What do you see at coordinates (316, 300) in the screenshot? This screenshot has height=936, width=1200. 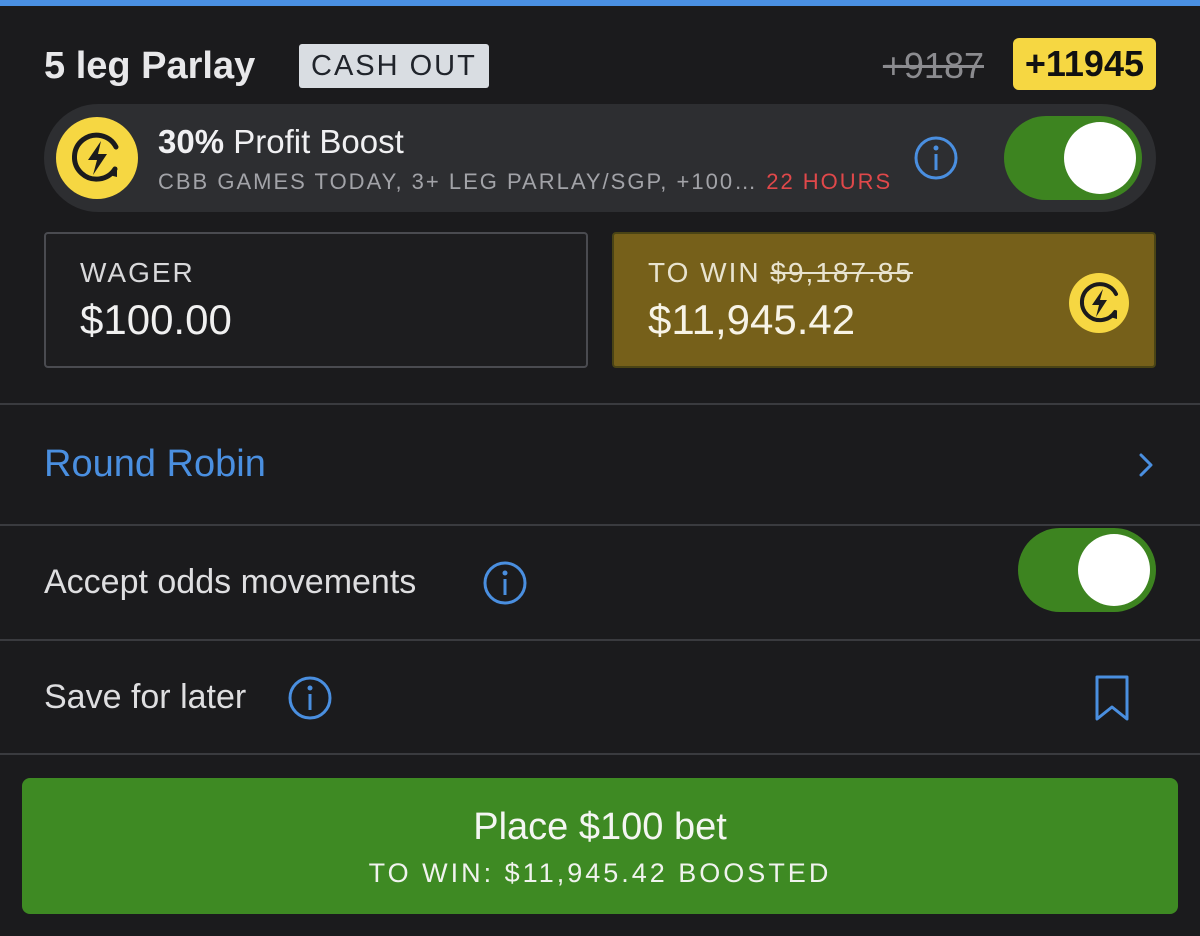 I see `wager-input: WAGER $100.00` at bounding box center [316, 300].